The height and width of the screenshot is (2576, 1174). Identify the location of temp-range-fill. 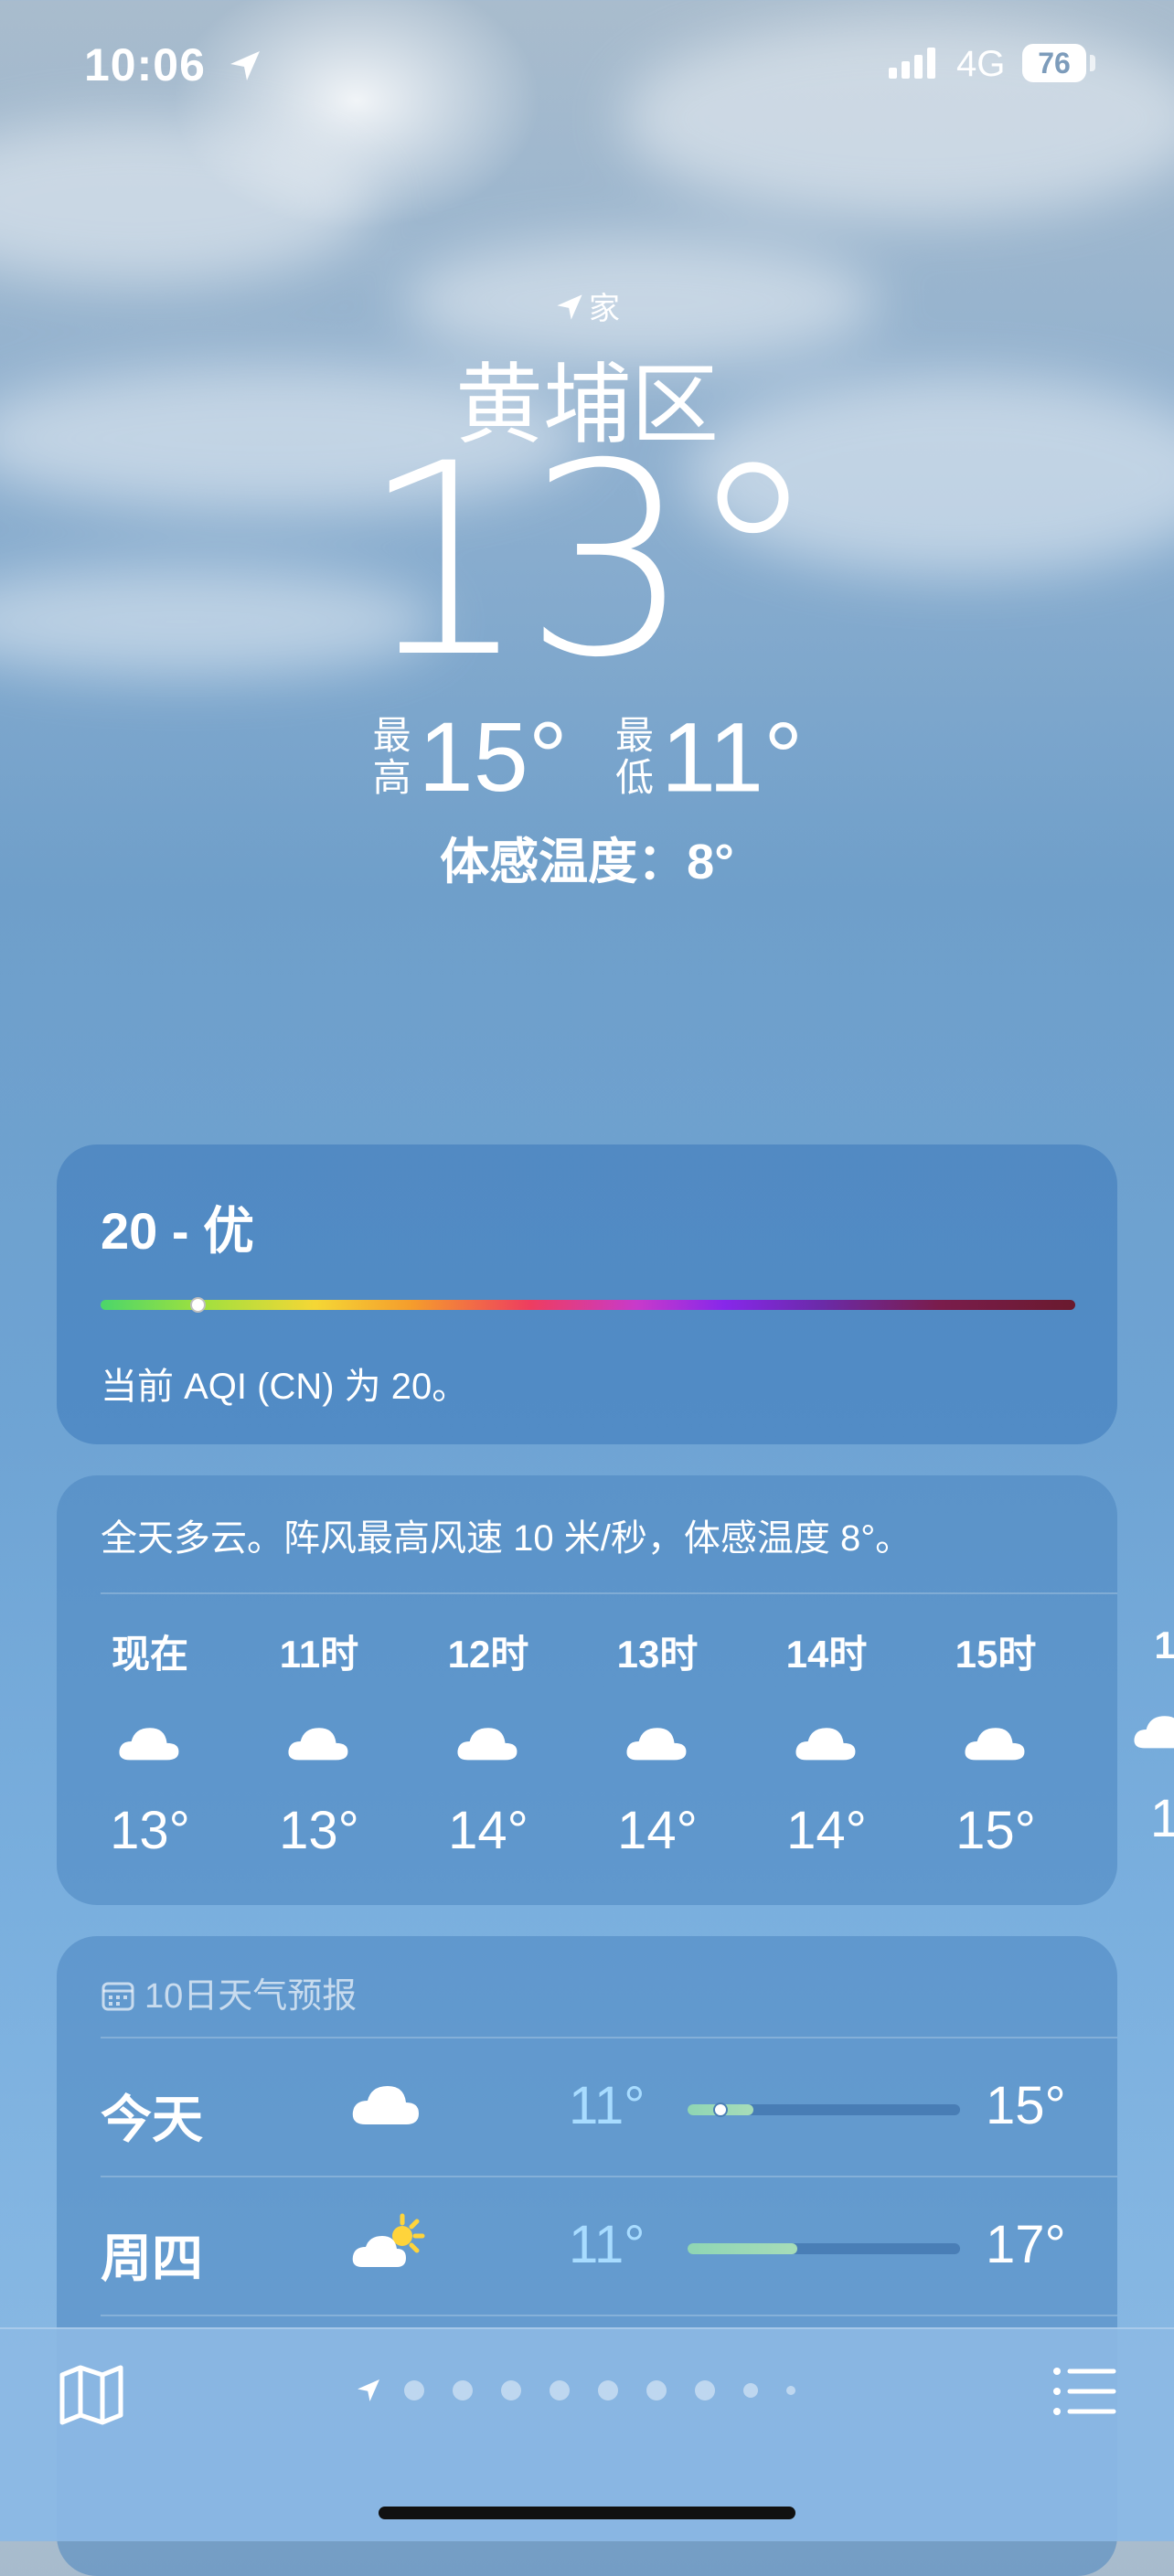
(742, 2248).